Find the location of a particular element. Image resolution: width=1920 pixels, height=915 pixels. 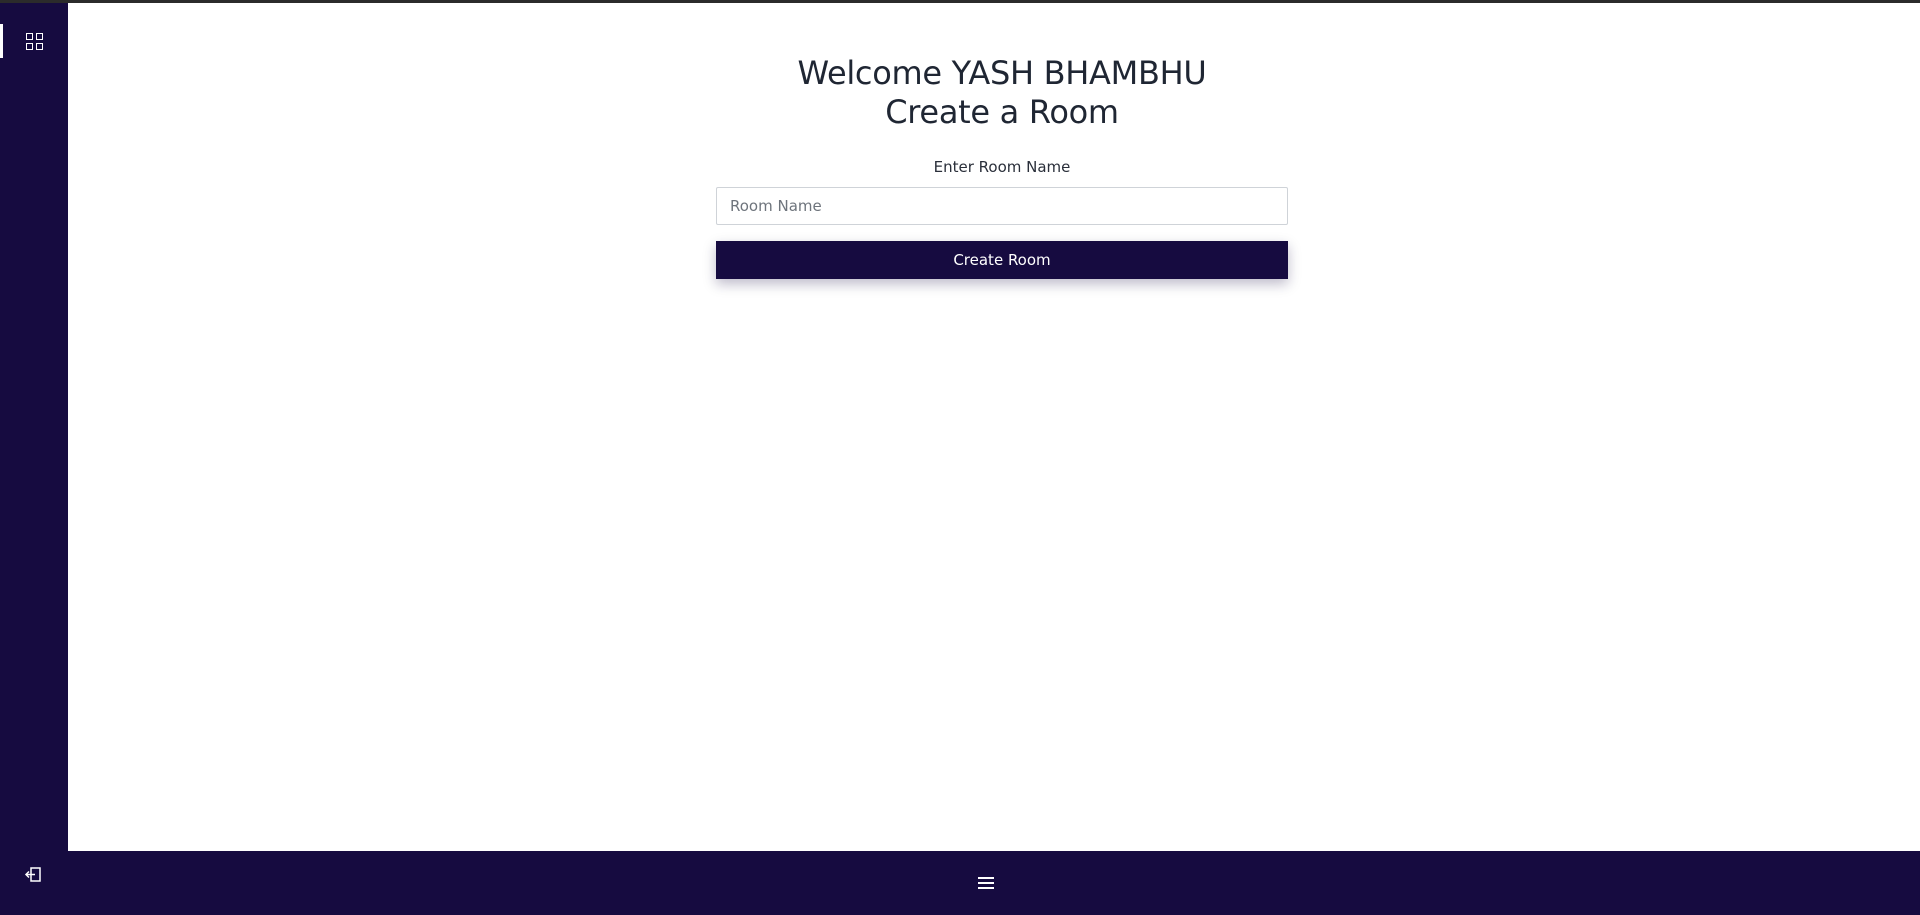

bottom-bar is located at coordinates (994, 883).